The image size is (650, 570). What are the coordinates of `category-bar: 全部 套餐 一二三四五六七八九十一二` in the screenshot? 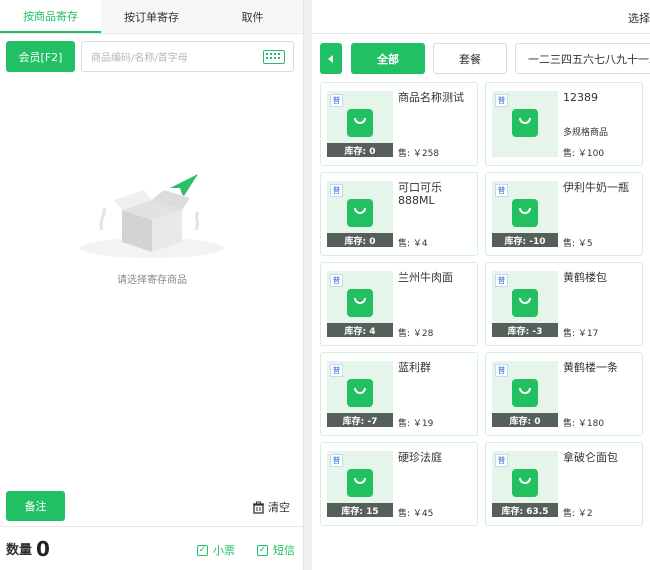 It's located at (485, 58).